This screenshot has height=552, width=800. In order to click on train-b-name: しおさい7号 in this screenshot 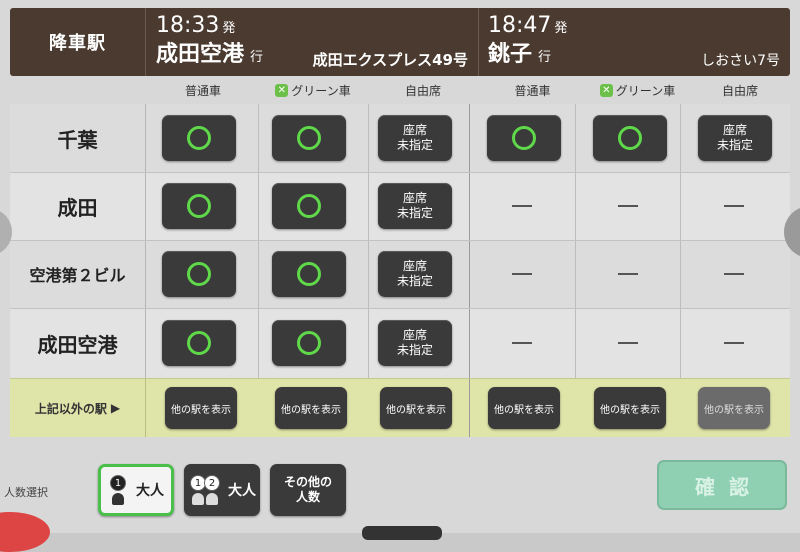, I will do `click(740, 61)`.